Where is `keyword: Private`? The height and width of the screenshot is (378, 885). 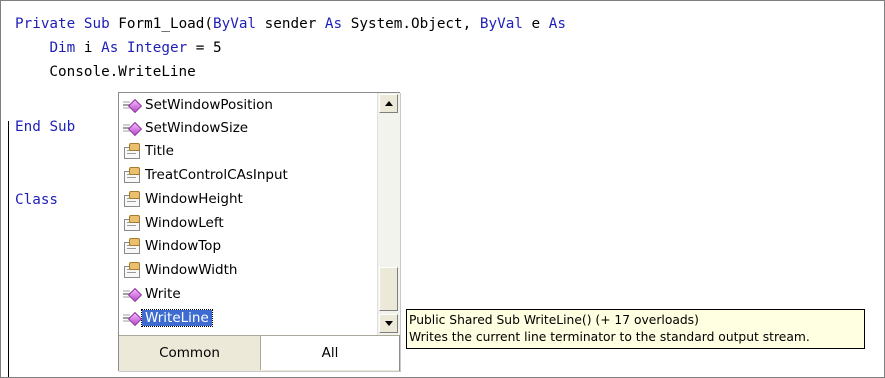
keyword: Private is located at coordinates (45, 24).